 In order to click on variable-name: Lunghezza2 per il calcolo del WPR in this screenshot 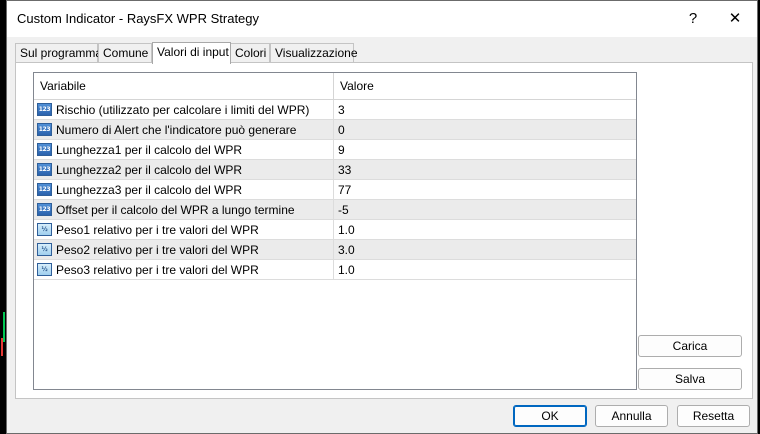, I will do `click(149, 170)`.